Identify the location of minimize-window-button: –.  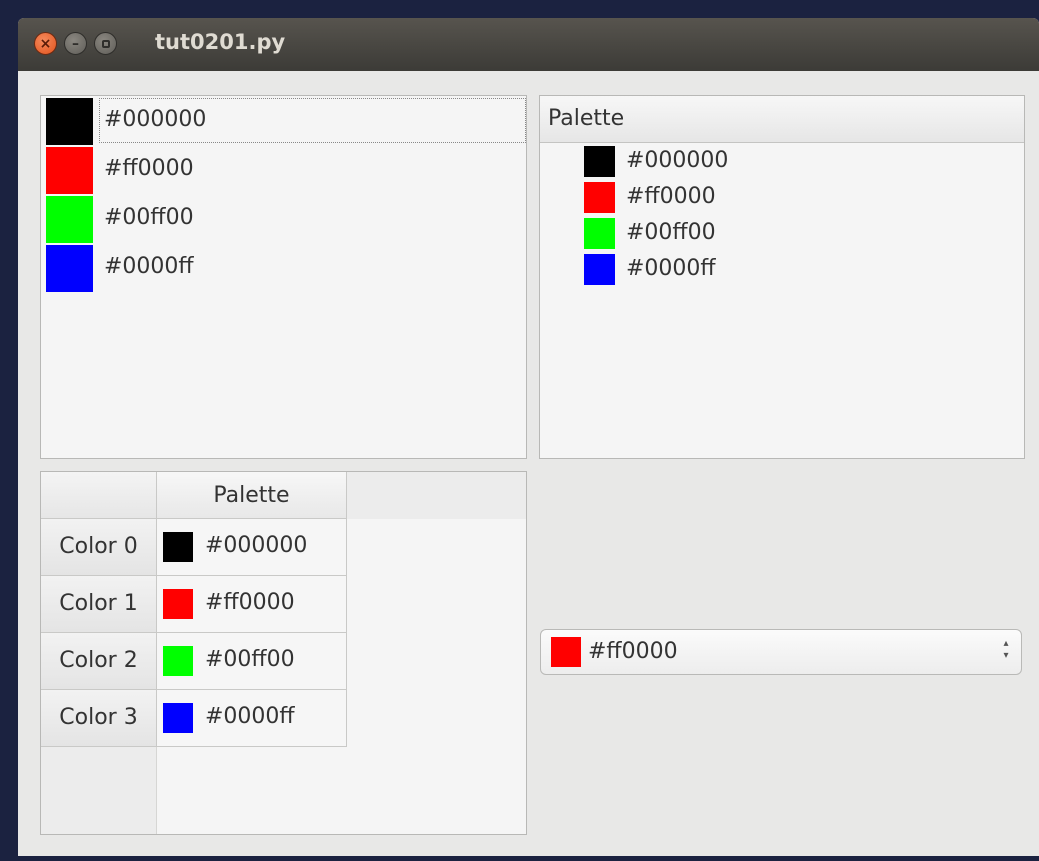
(75, 43).